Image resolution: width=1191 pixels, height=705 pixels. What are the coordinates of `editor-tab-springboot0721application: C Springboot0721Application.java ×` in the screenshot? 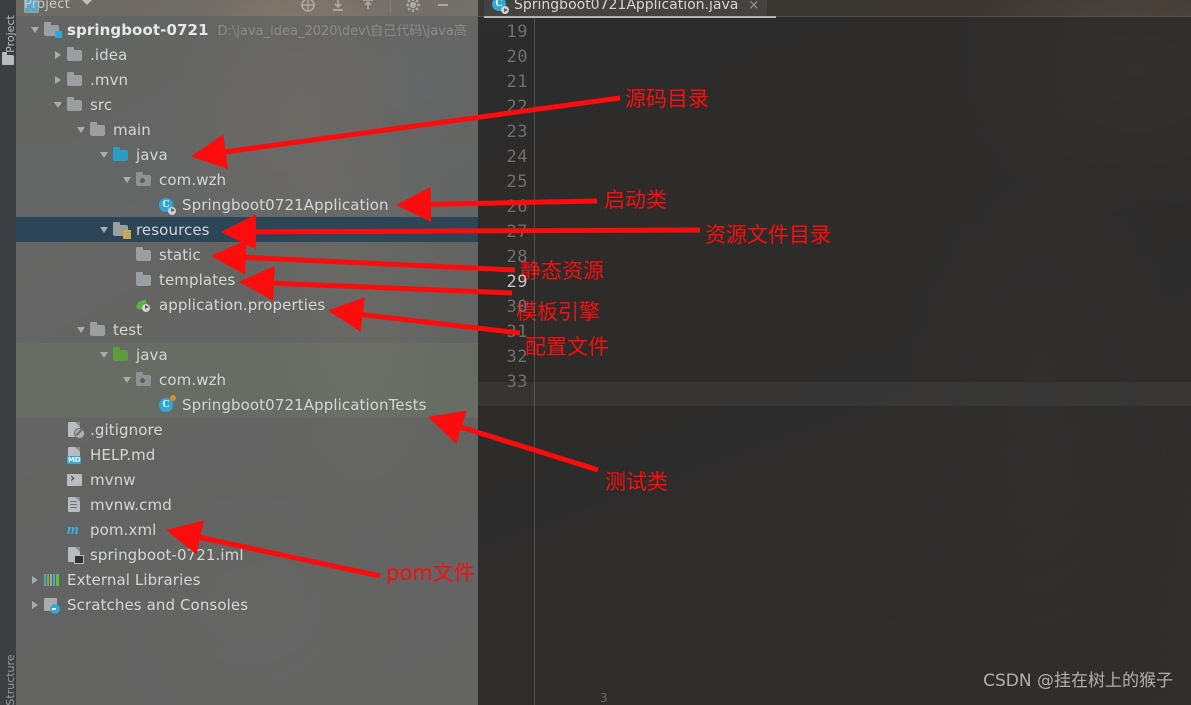 It's located at (626, 8).